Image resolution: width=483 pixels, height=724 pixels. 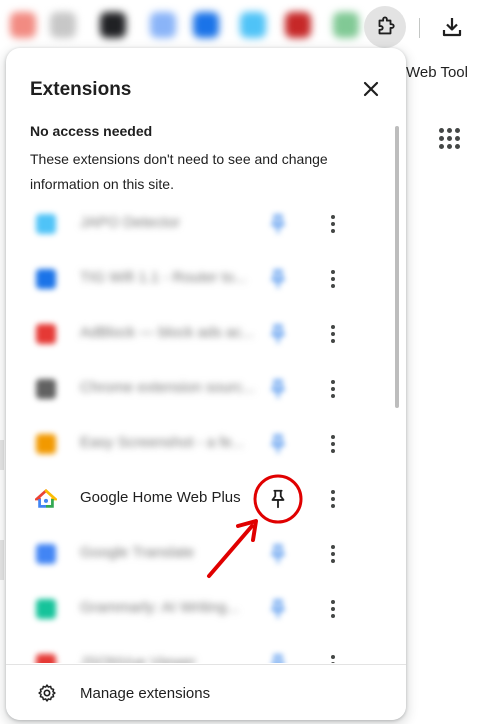 What do you see at coordinates (419, 28) in the screenshot?
I see `toolbar-separator` at bounding box center [419, 28].